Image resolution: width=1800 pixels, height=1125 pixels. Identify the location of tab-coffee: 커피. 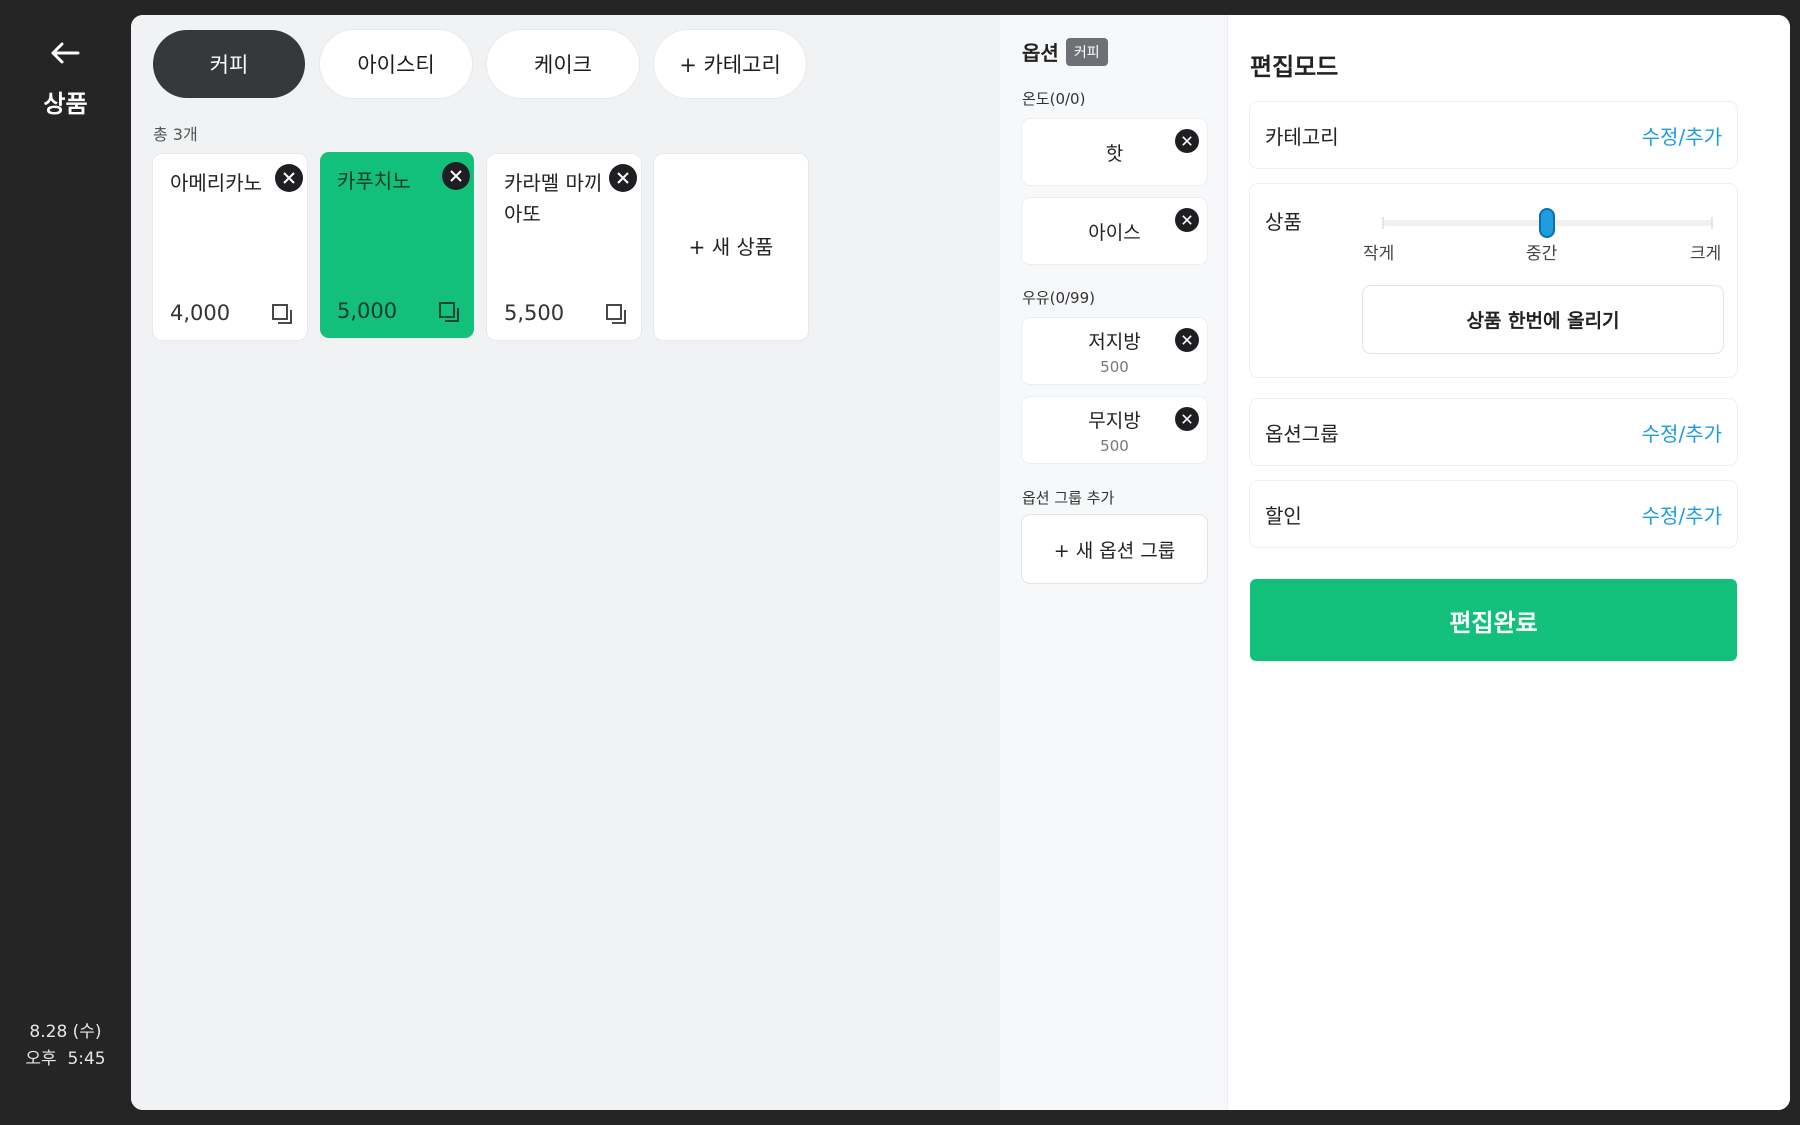
(229, 64).